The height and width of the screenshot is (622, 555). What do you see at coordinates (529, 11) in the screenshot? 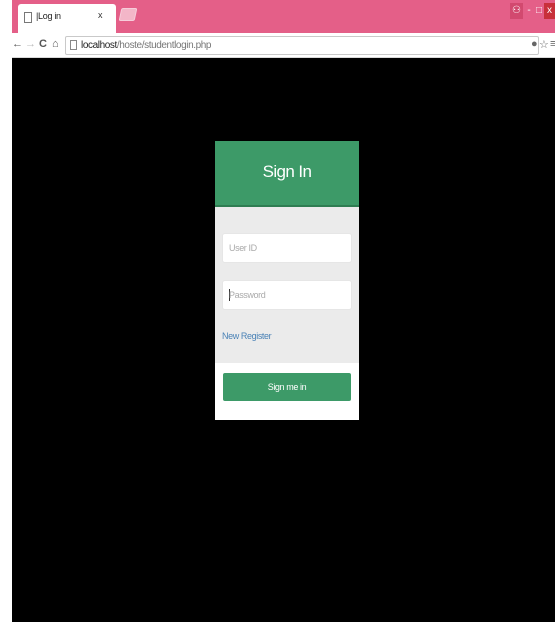
I see `minimize-button: -` at bounding box center [529, 11].